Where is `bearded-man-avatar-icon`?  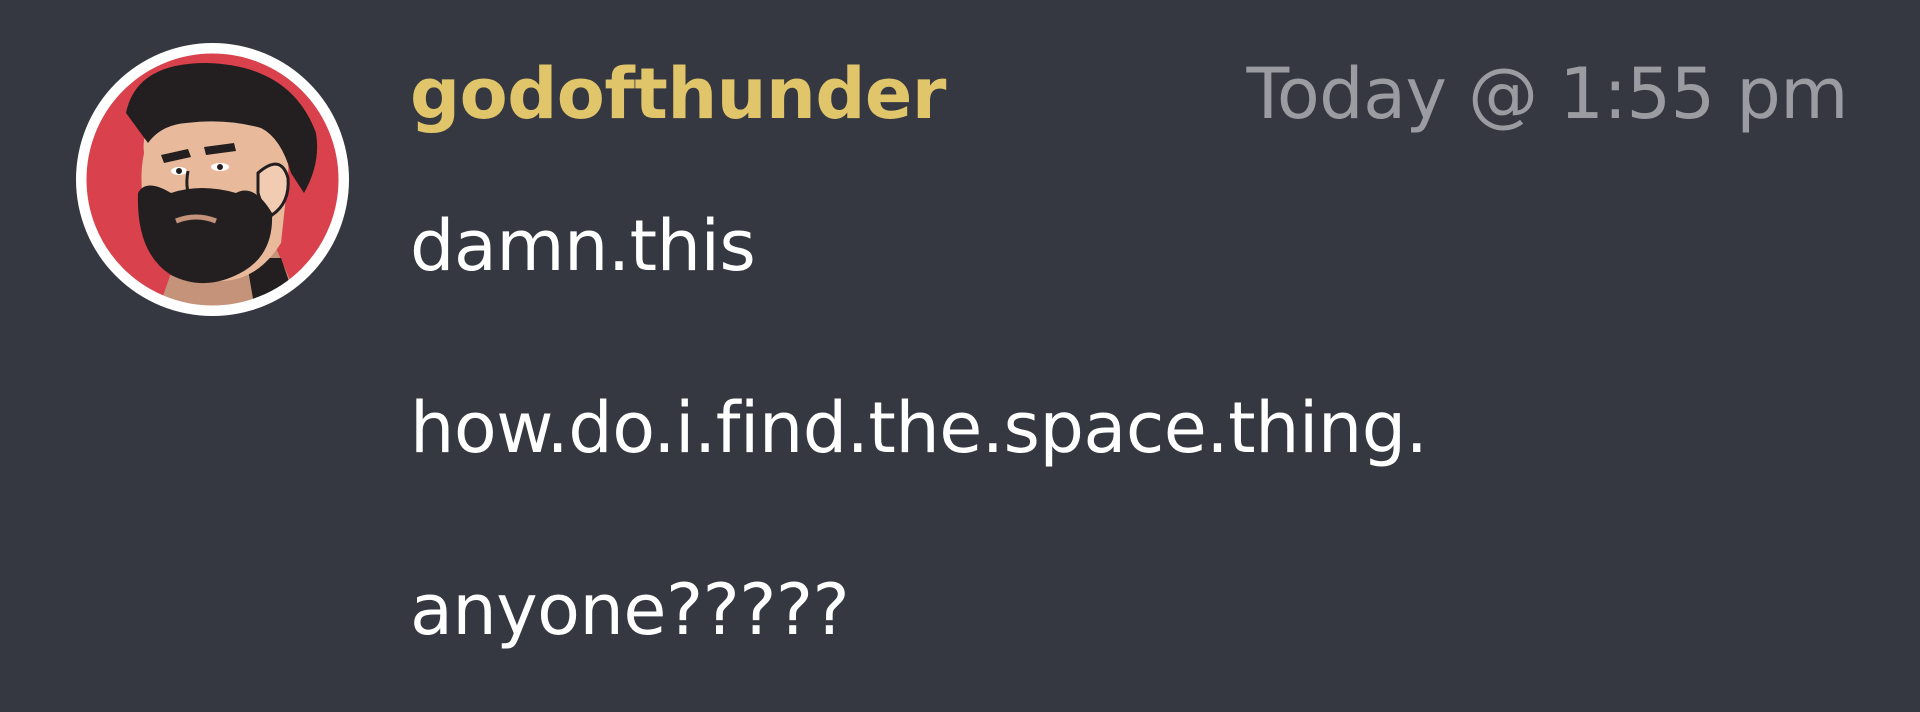 bearded-man-avatar-icon is located at coordinates (212, 179).